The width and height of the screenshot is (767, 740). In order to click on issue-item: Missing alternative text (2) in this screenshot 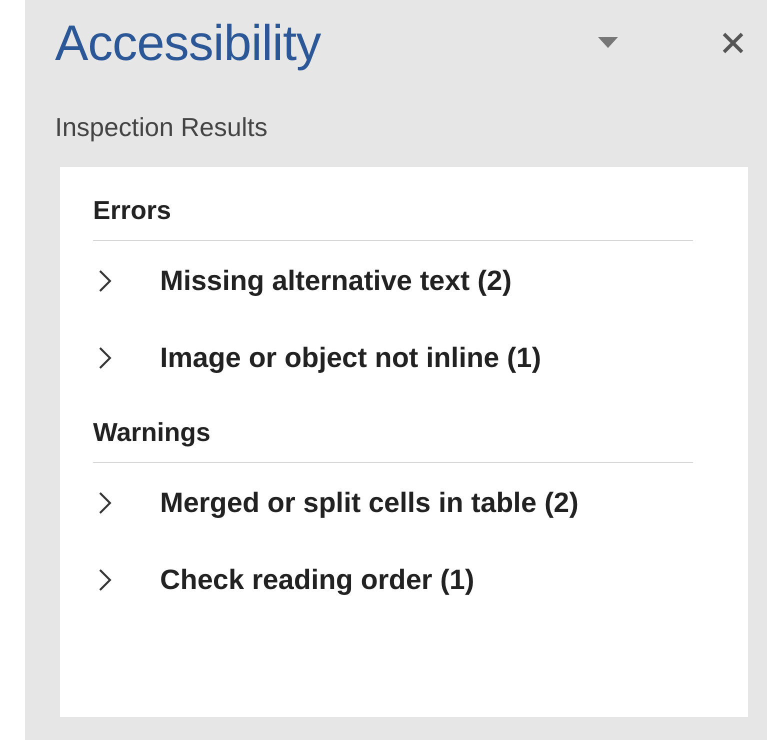, I will do `click(336, 281)`.